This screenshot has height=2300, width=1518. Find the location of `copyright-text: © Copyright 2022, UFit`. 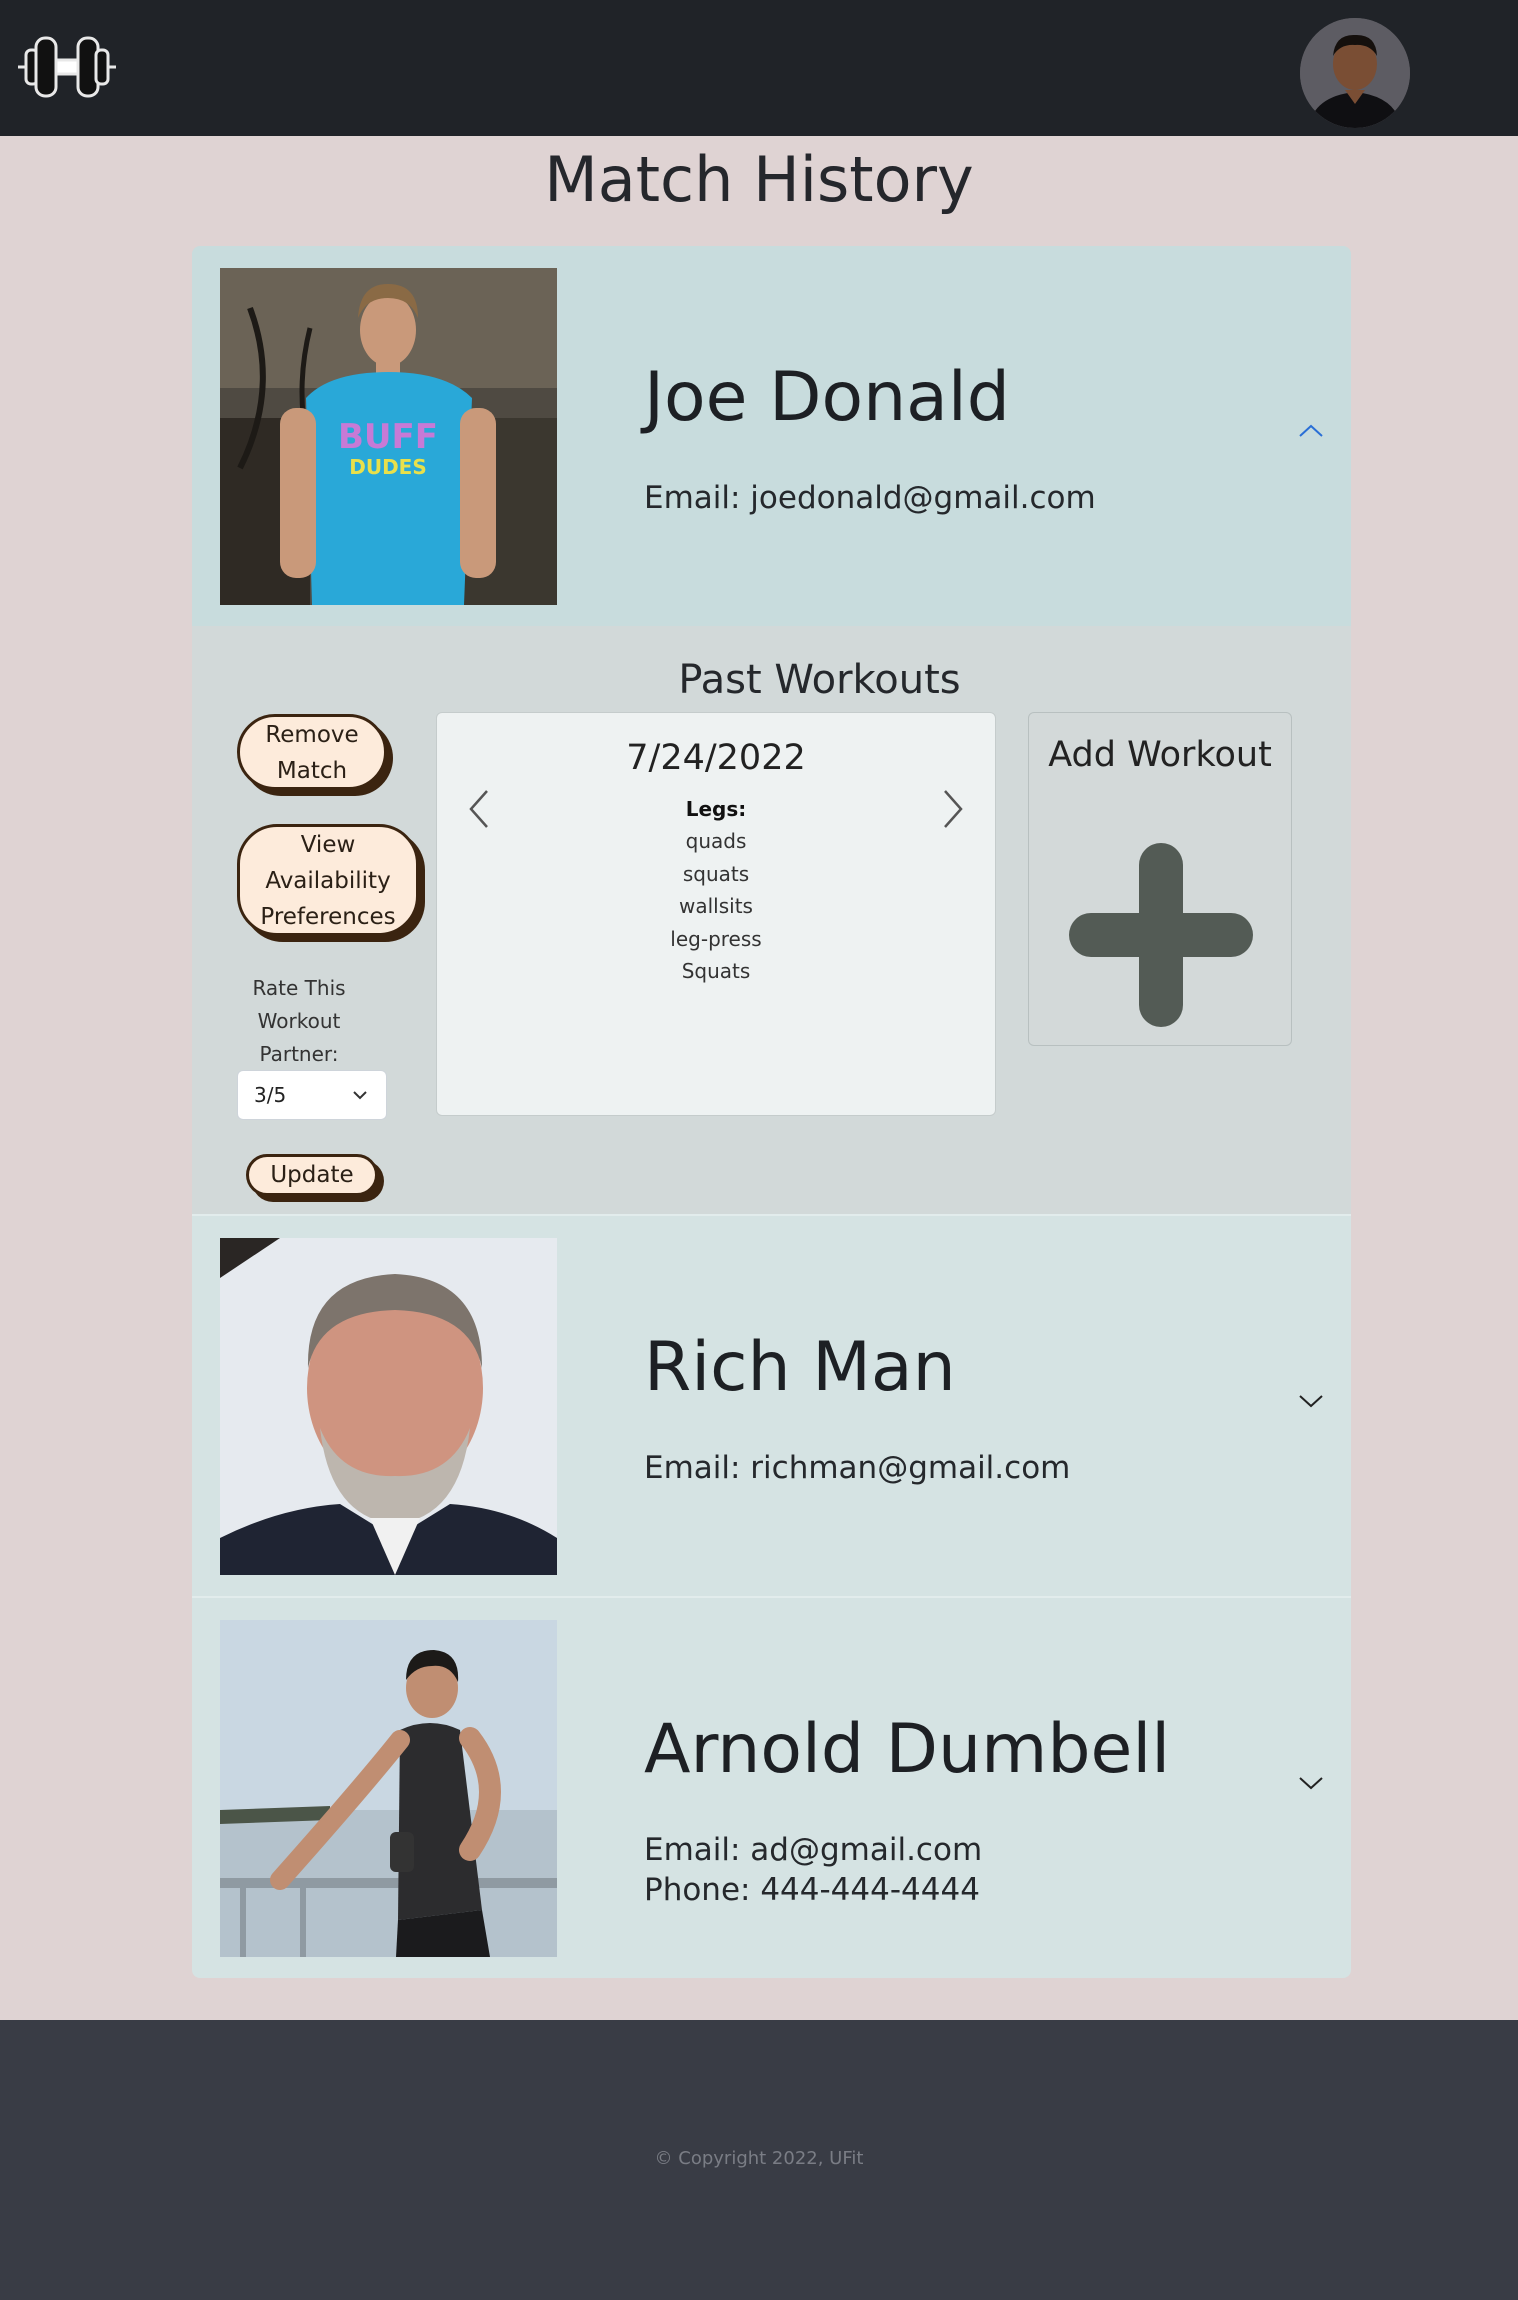

copyright-text: © Copyright 2022, UFit is located at coordinates (759, 2158).